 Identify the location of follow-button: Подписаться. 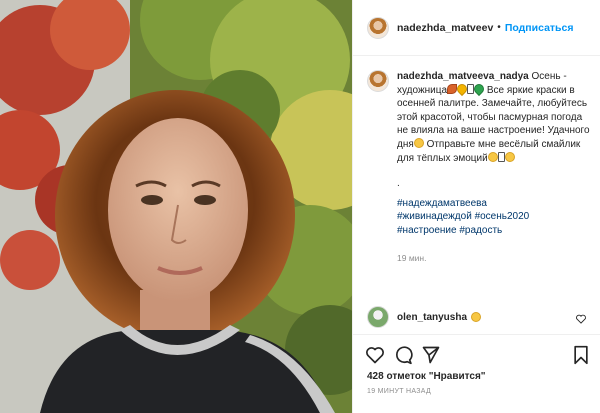
(539, 28).